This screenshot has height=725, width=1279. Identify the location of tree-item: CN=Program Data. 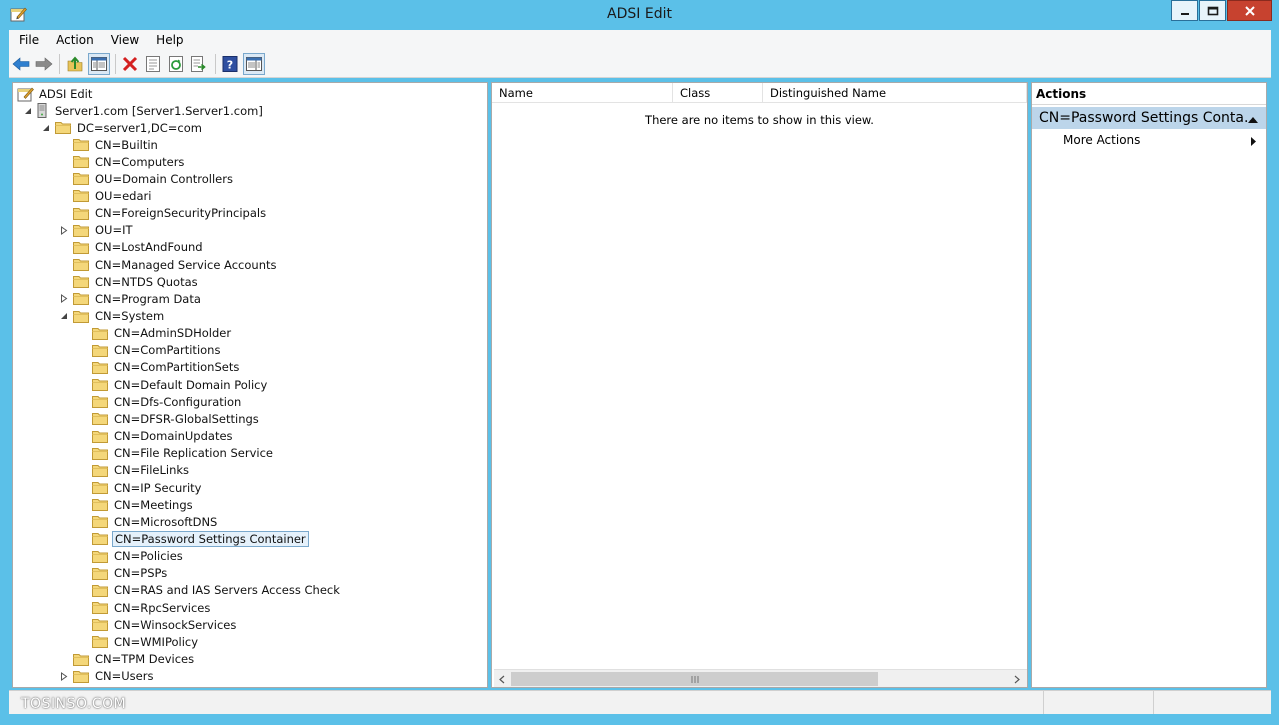
(131, 298).